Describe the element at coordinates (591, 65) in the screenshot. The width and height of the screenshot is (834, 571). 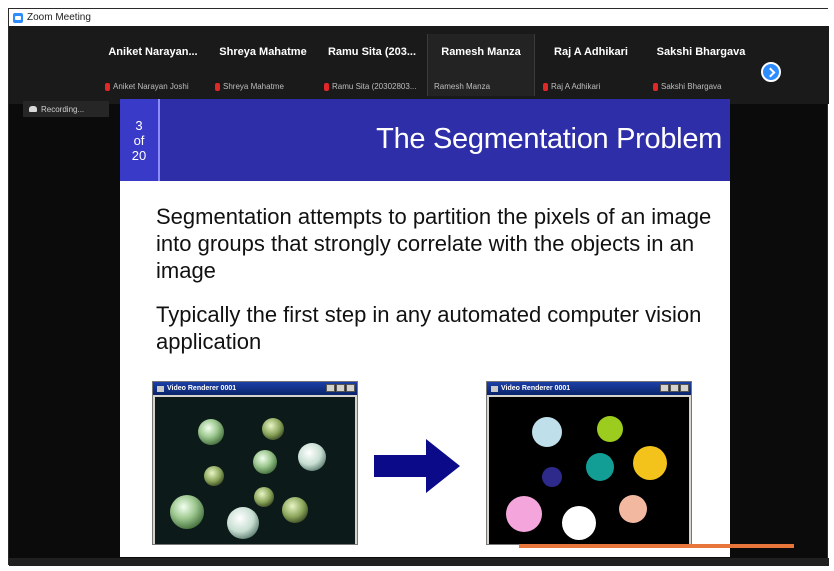
I see `participant-tile: Raj A Adhikari Raj A Adhikari` at that location.